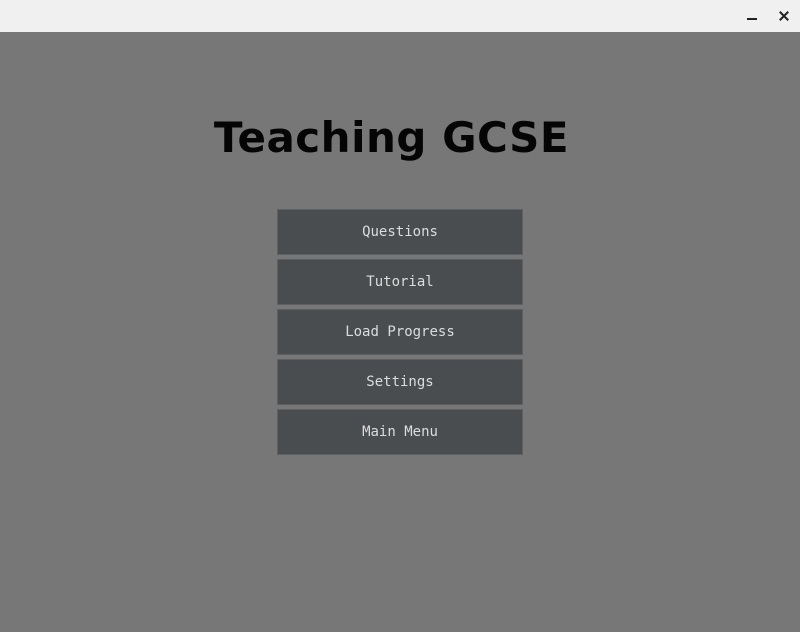  What do you see at coordinates (400, 282) in the screenshot?
I see `tutorial-button: Tutorial` at bounding box center [400, 282].